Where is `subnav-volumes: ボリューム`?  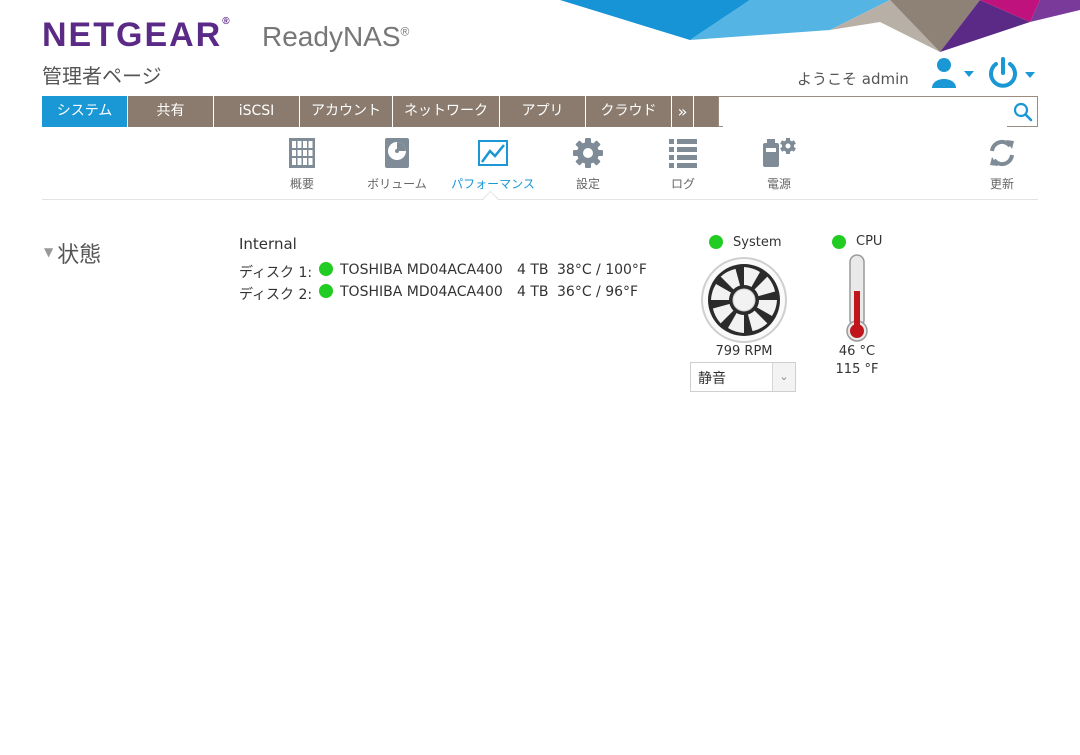 subnav-volumes: ボリューム is located at coordinates (397, 164).